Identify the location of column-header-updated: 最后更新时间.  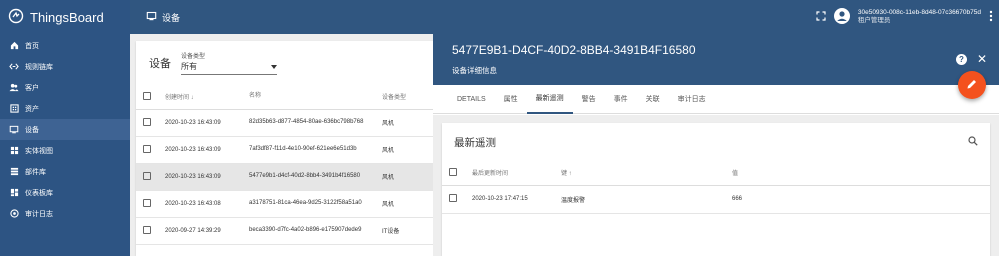
(507, 173).